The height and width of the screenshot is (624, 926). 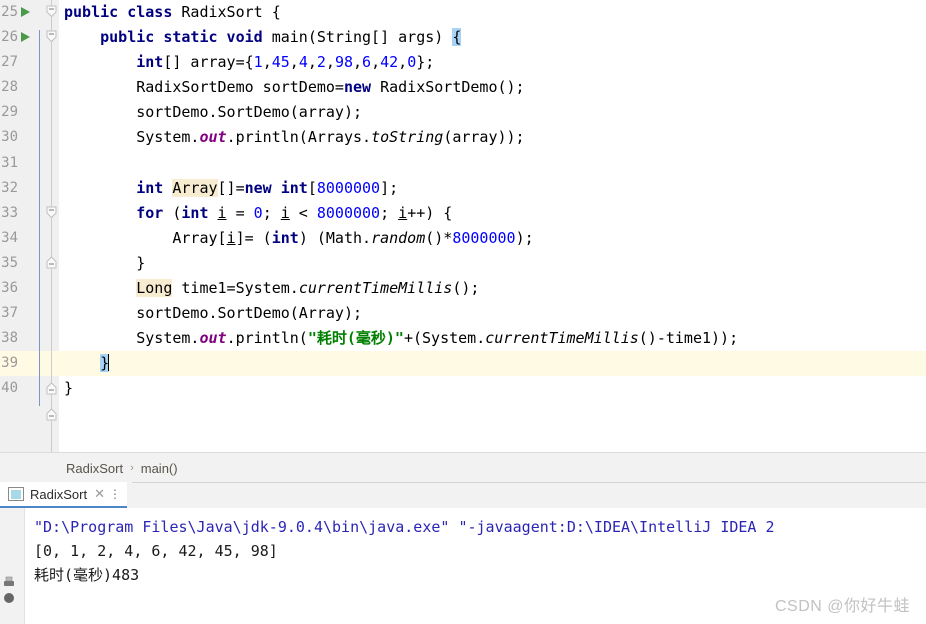 What do you see at coordinates (425, 62) in the screenshot?
I see `array-literal-end: };` at bounding box center [425, 62].